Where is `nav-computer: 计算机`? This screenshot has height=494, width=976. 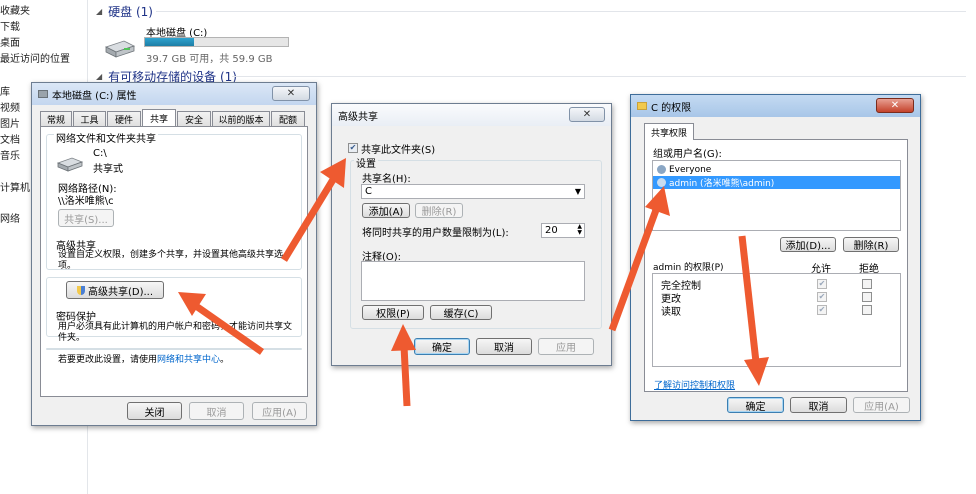 nav-computer: 计算机 is located at coordinates (15, 186).